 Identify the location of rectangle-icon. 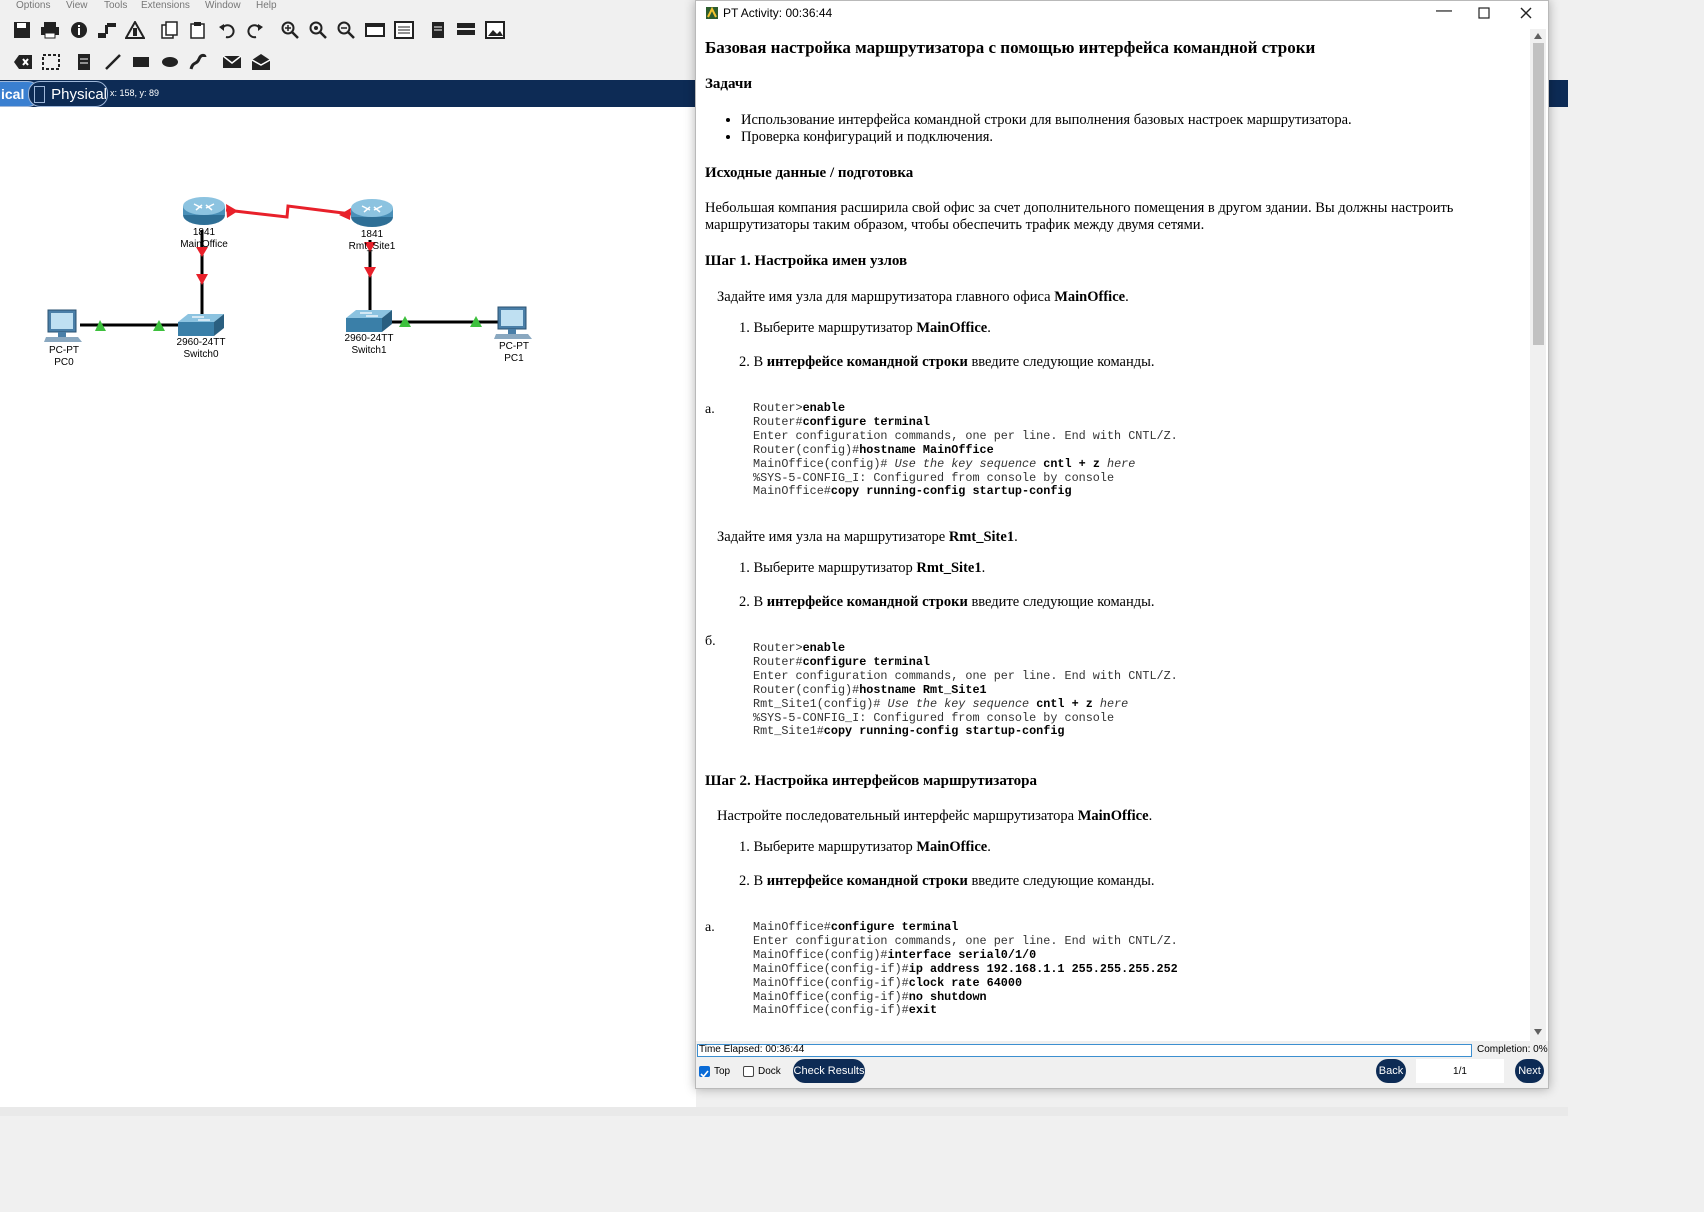
(141, 62).